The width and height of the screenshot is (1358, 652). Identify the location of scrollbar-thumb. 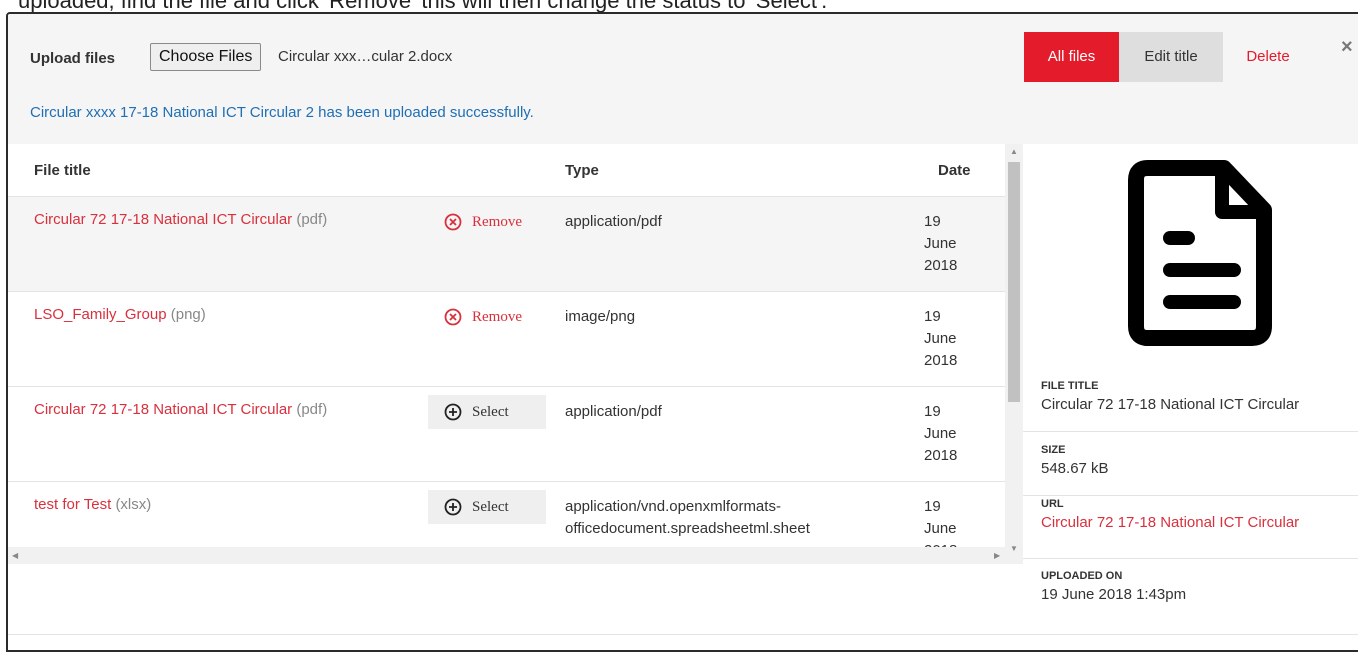
(1014, 282).